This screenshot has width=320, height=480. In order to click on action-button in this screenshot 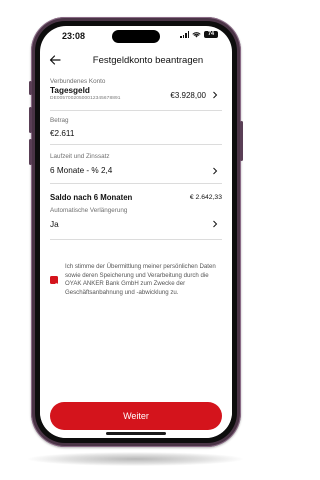, I will do `click(30, 88)`.